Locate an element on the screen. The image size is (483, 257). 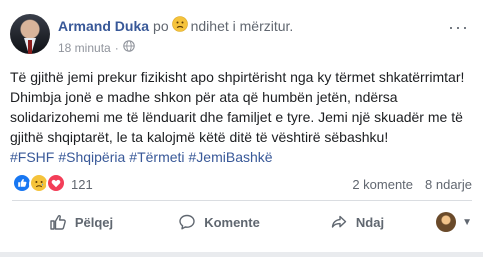
author-name: Armand Duka is located at coordinates (103, 26).